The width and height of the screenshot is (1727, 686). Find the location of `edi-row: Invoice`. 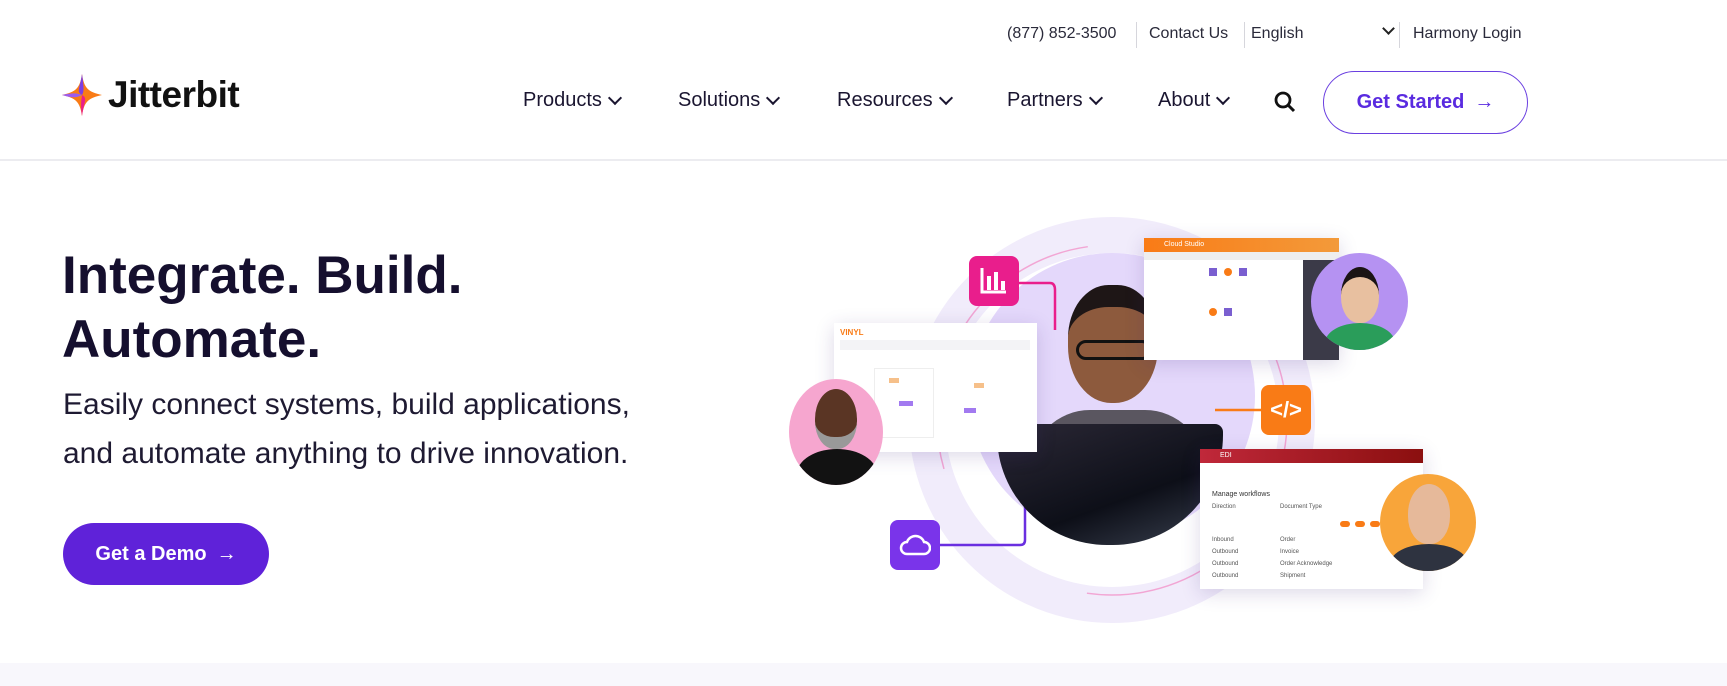

edi-row: Invoice is located at coordinates (1290, 552).